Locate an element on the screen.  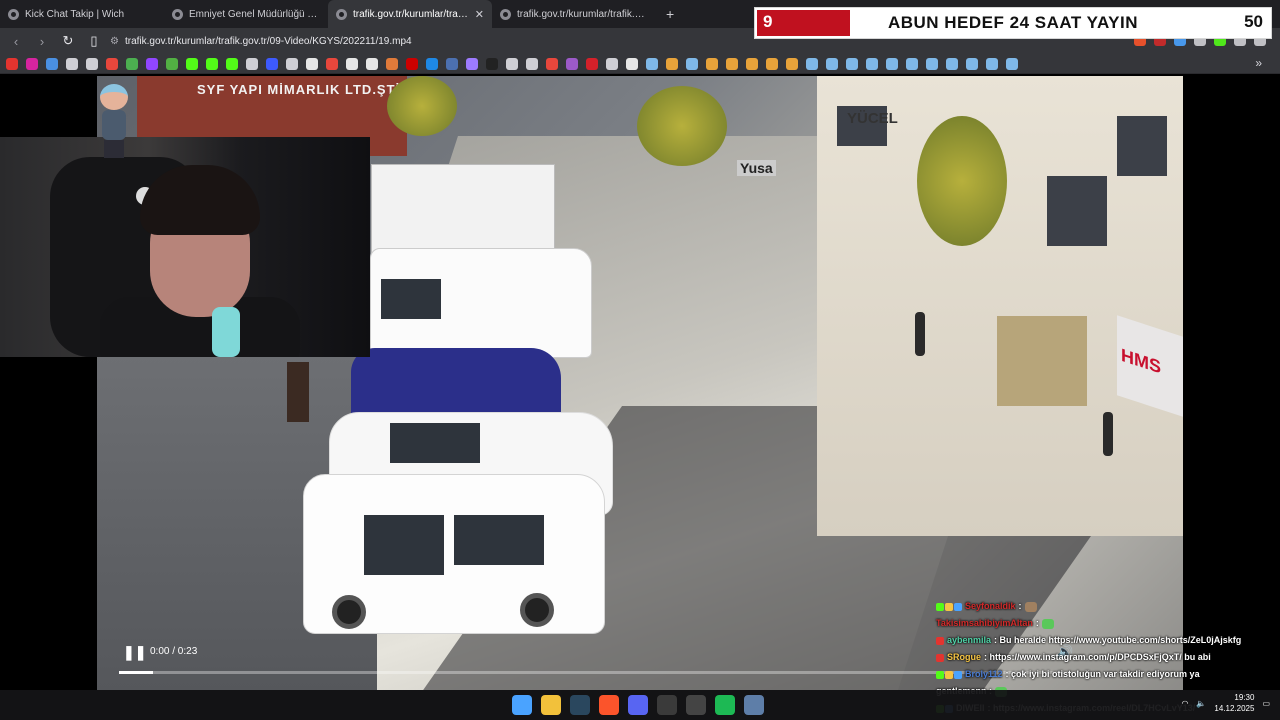
discord-icon is located at coordinates (638, 705).